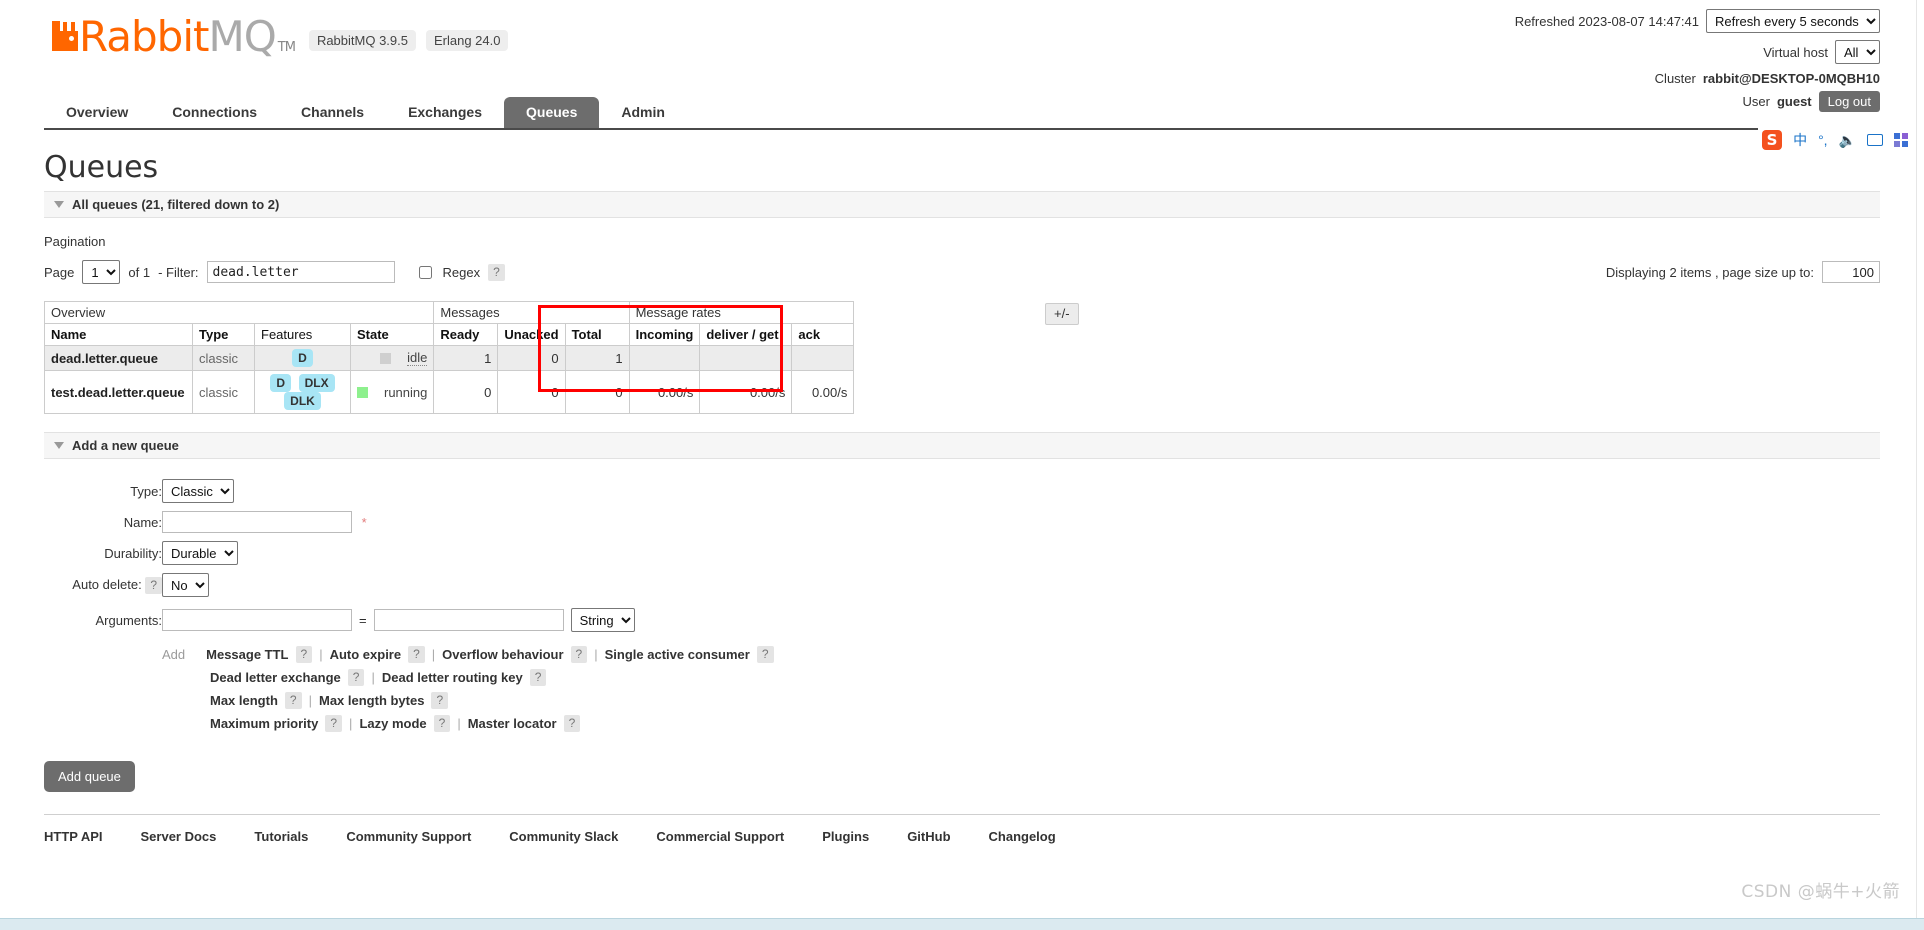 Image resolution: width=1924 pixels, height=930 pixels. What do you see at coordinates (257, 522) in the screenshot?
I see `queue-name-input` at bounding box center [257, 522].